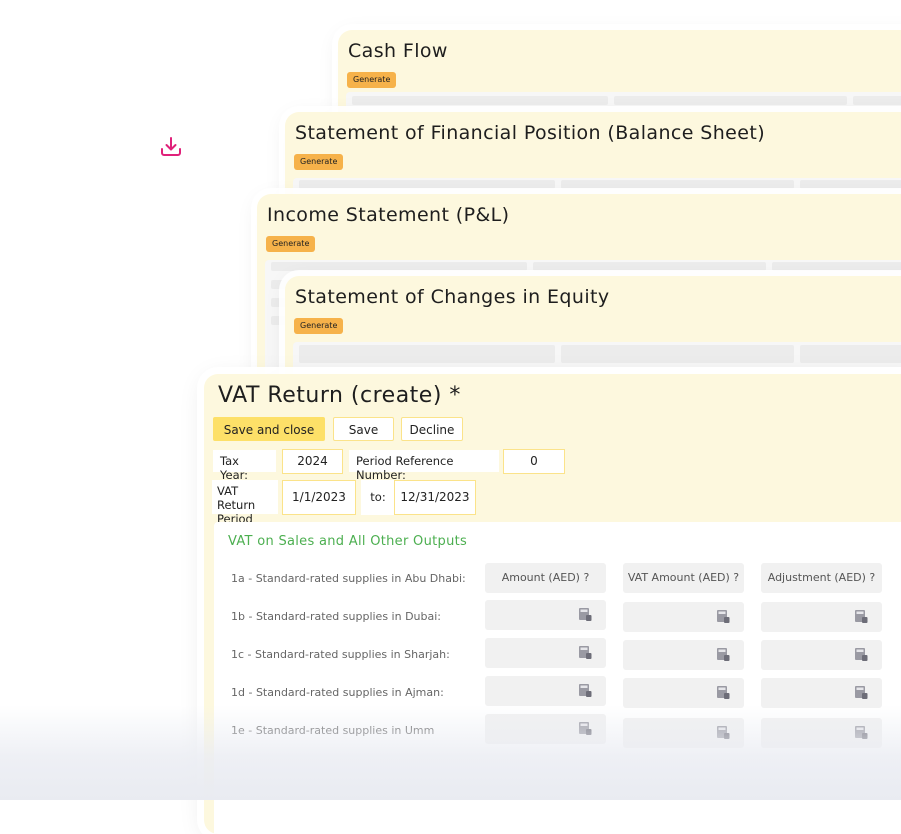 This screenshot has width=901, height=834. I want to click on tax-year-field: 2024, so click(312, 461).